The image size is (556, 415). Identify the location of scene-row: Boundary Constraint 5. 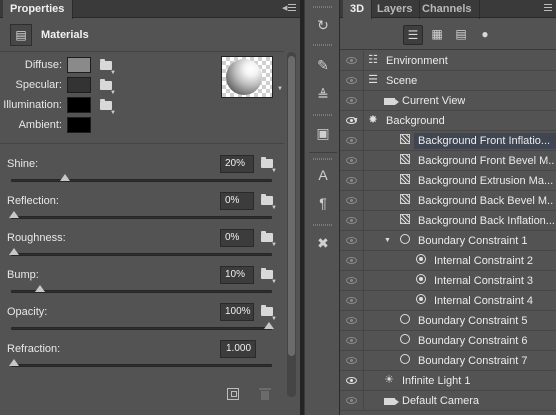
(448, 321).